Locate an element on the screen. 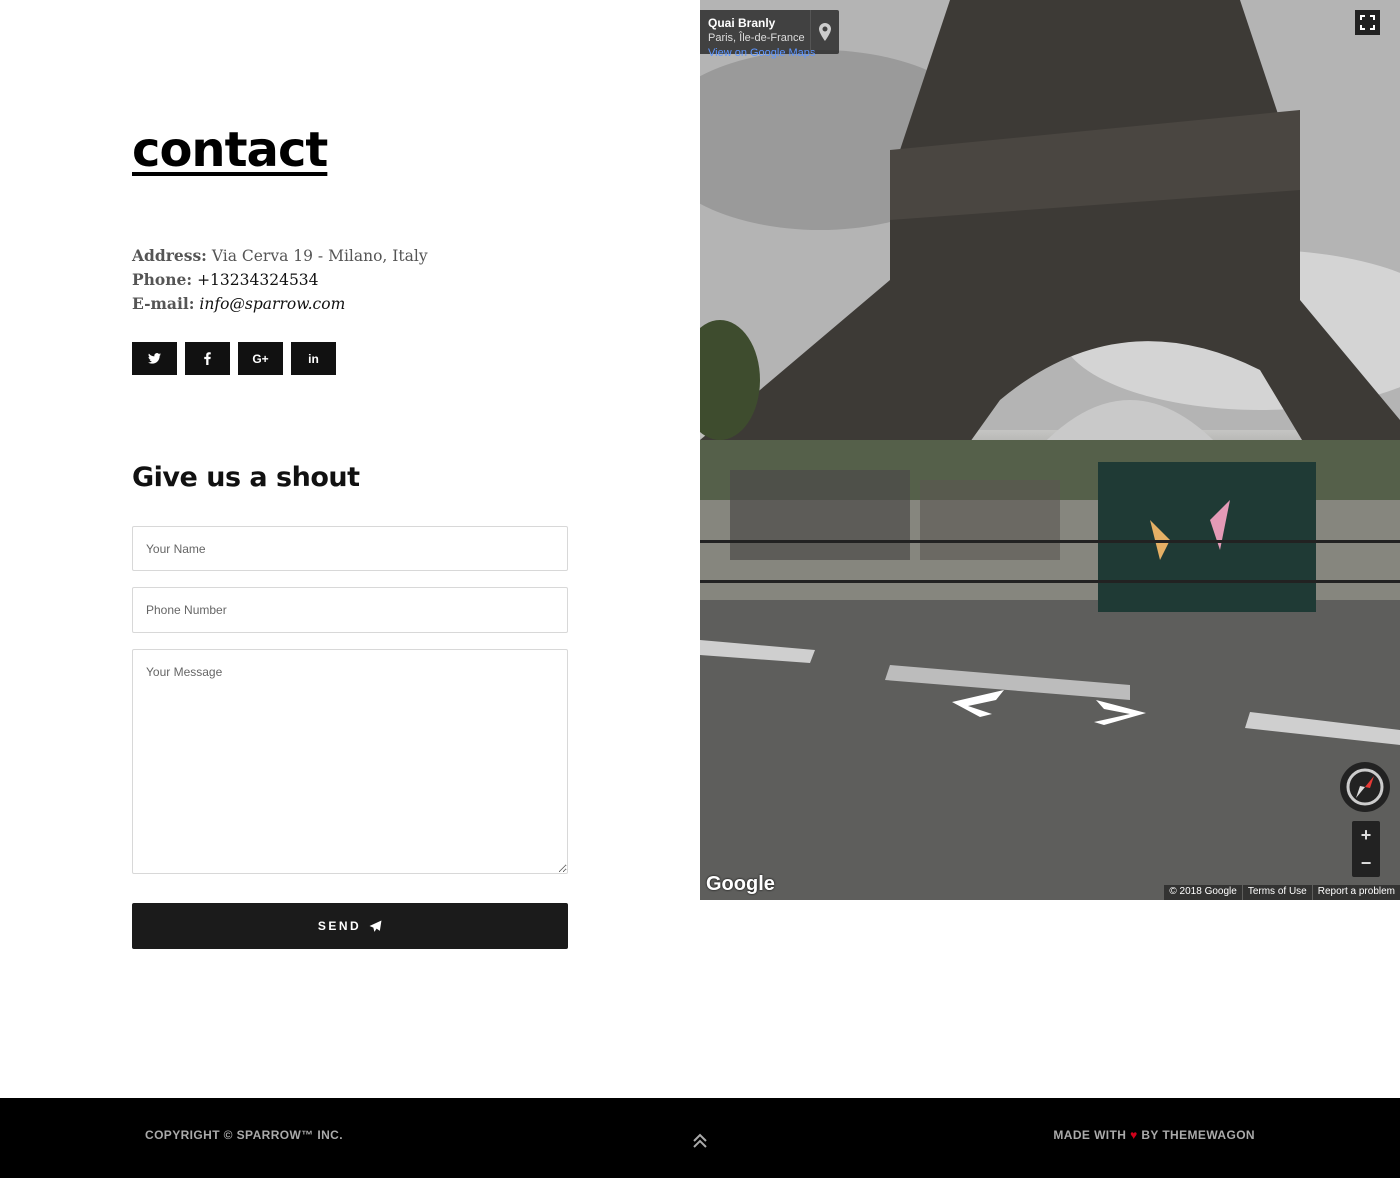 The height and width of the screenshot is (1178, 1400). zoom-in-button: + is located at coordinates (1366, 835).